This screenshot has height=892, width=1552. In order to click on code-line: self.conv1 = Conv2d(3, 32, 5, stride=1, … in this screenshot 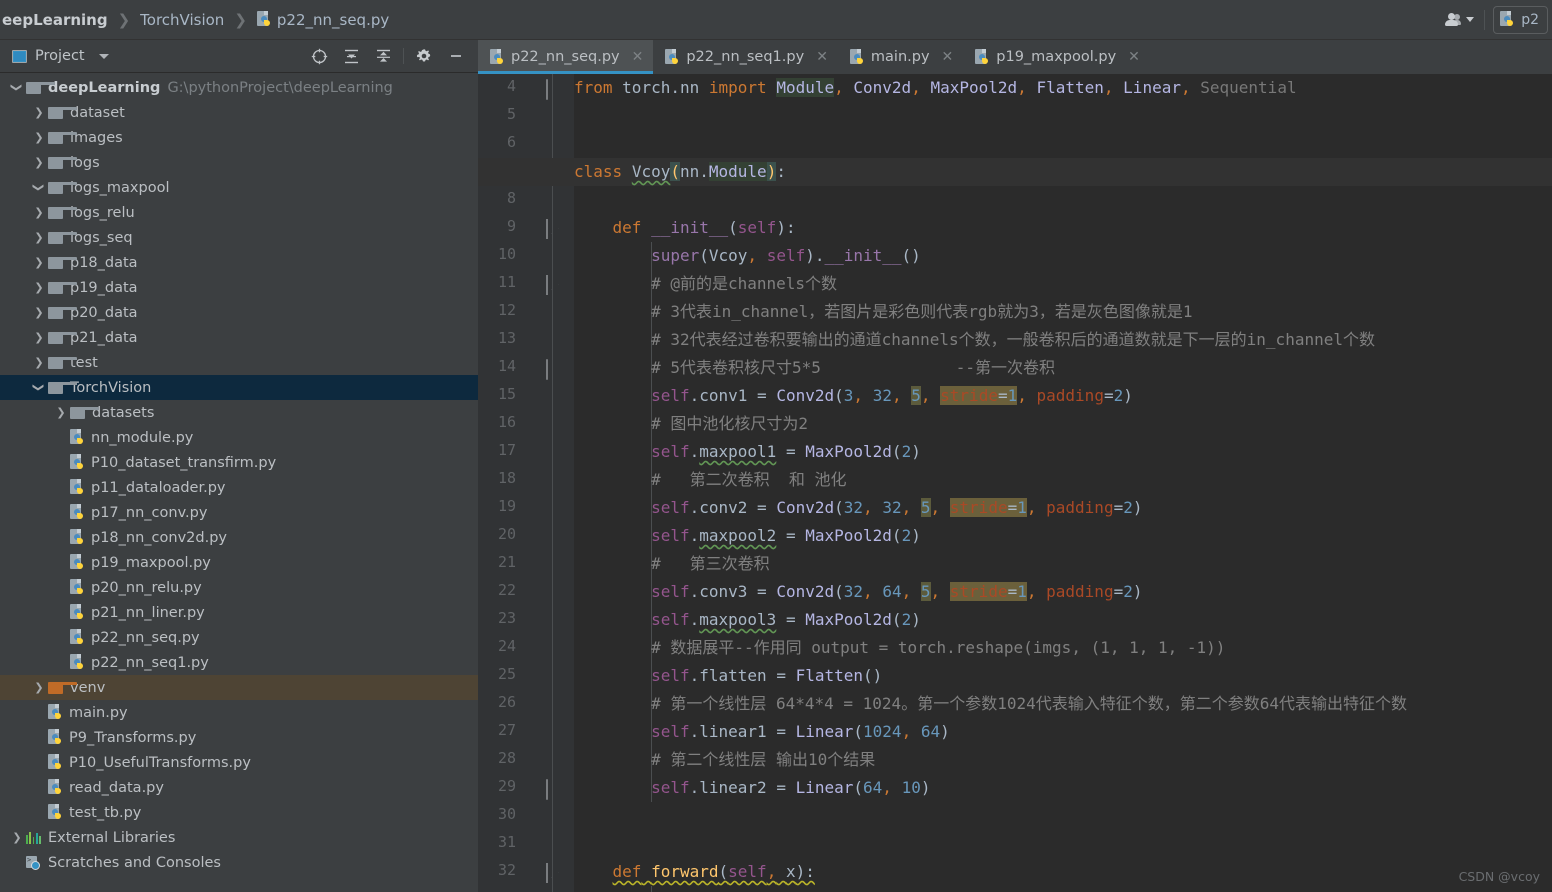, I will do `click(1063, 396)`.